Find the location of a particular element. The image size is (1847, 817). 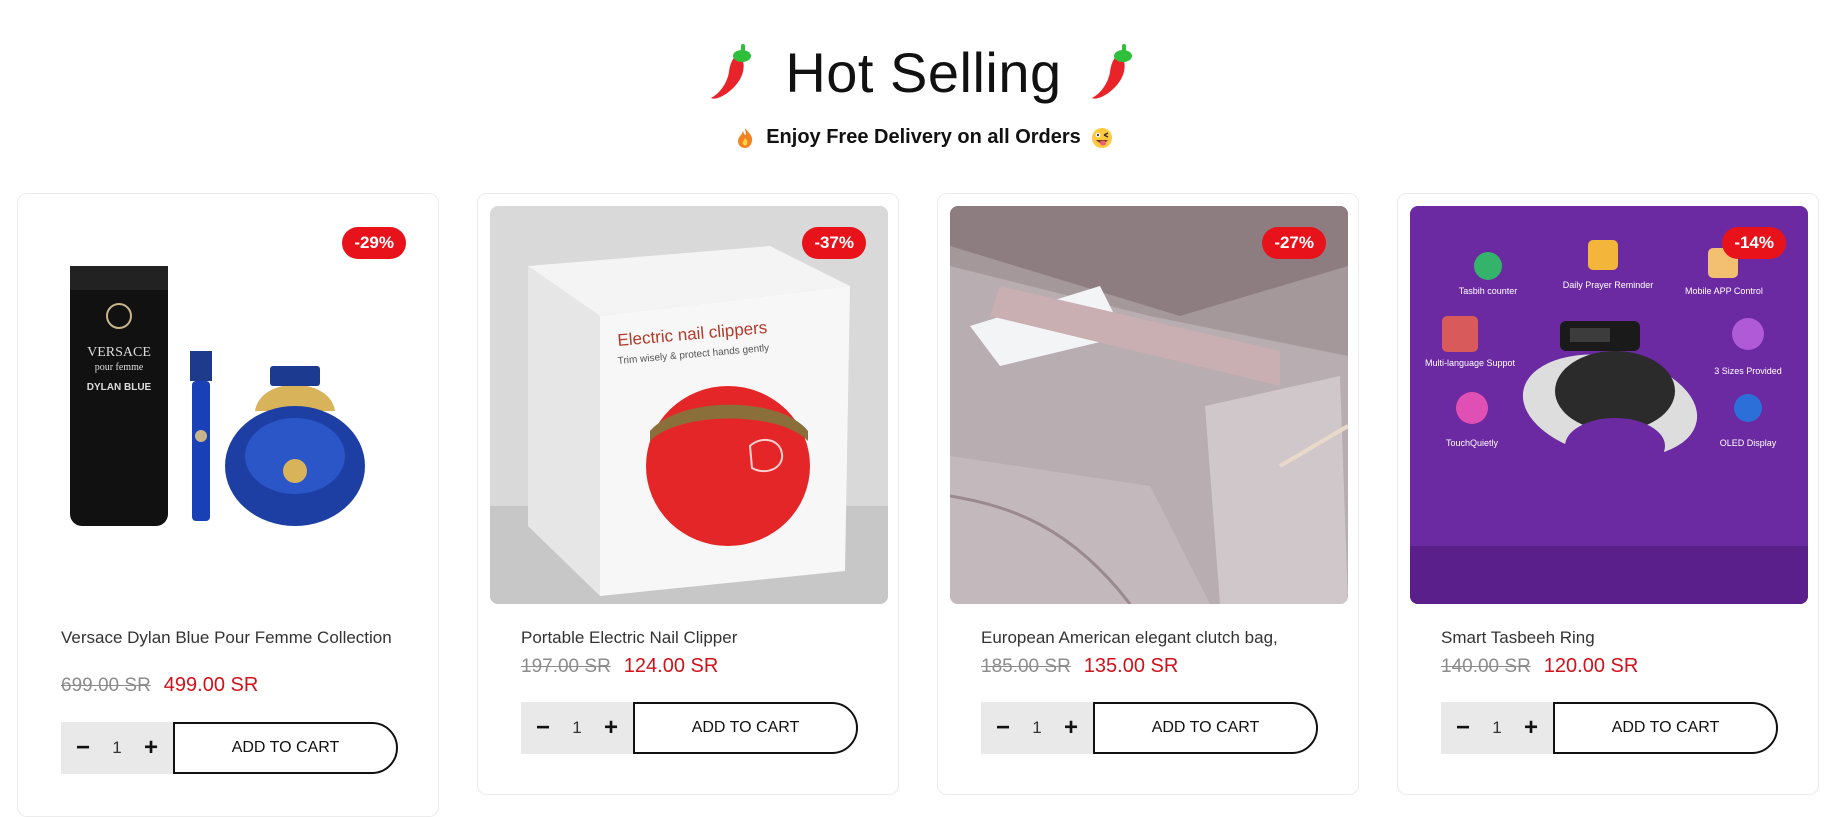

product-image is located at coordinates (1149, 405).